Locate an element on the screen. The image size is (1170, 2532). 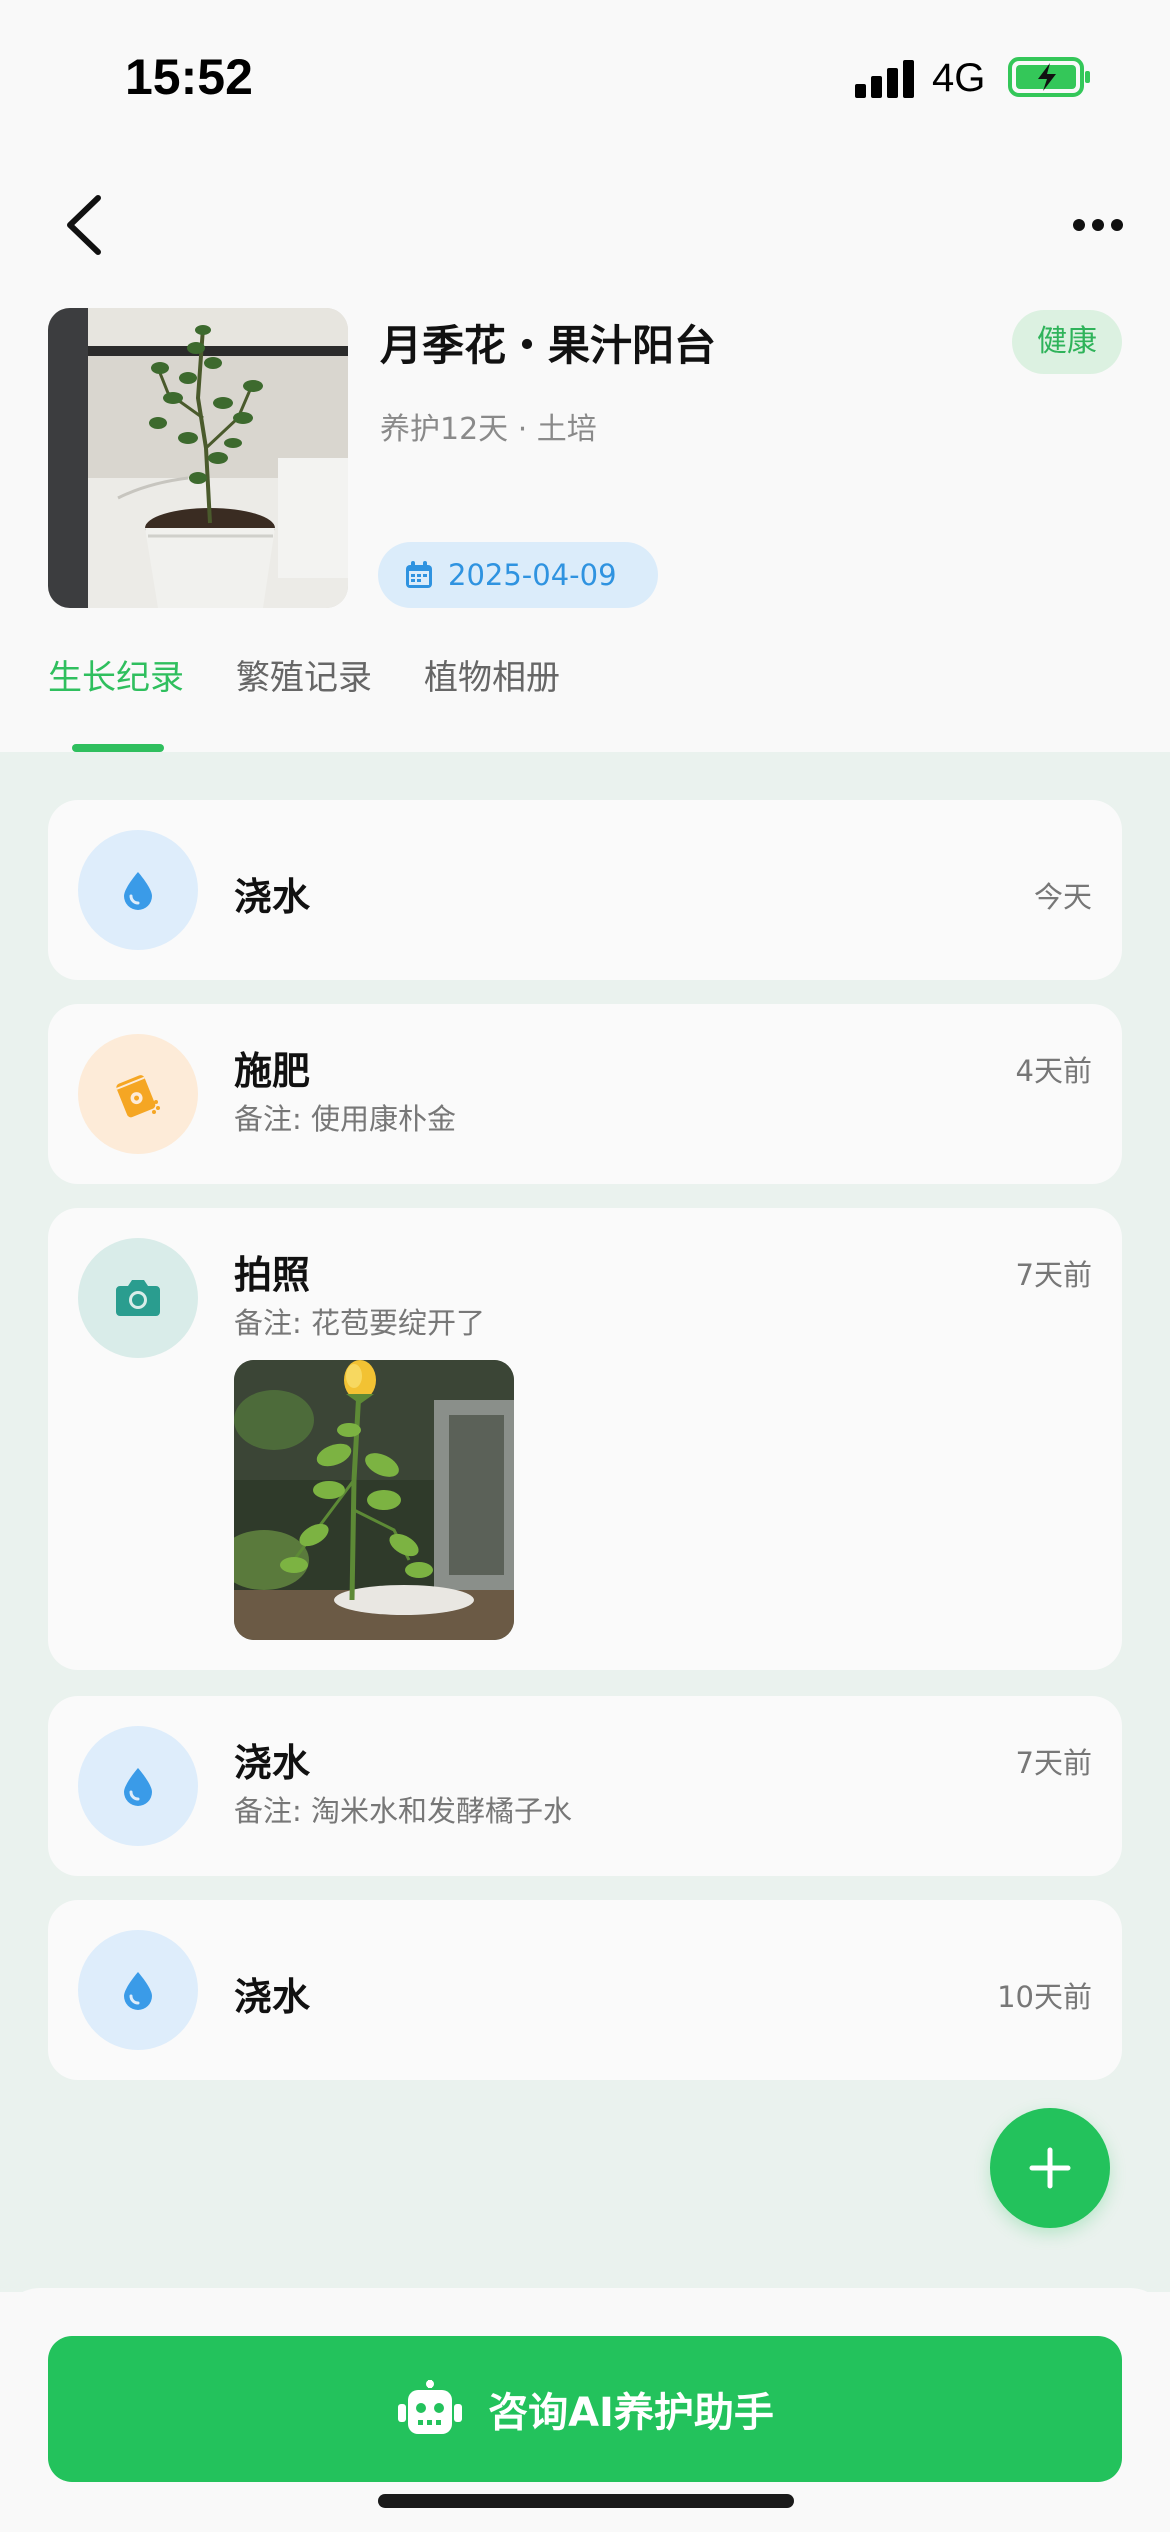
record-card: 施肥 备注: 使用康朴金 4天前 is located at coordinates (585, 1094).